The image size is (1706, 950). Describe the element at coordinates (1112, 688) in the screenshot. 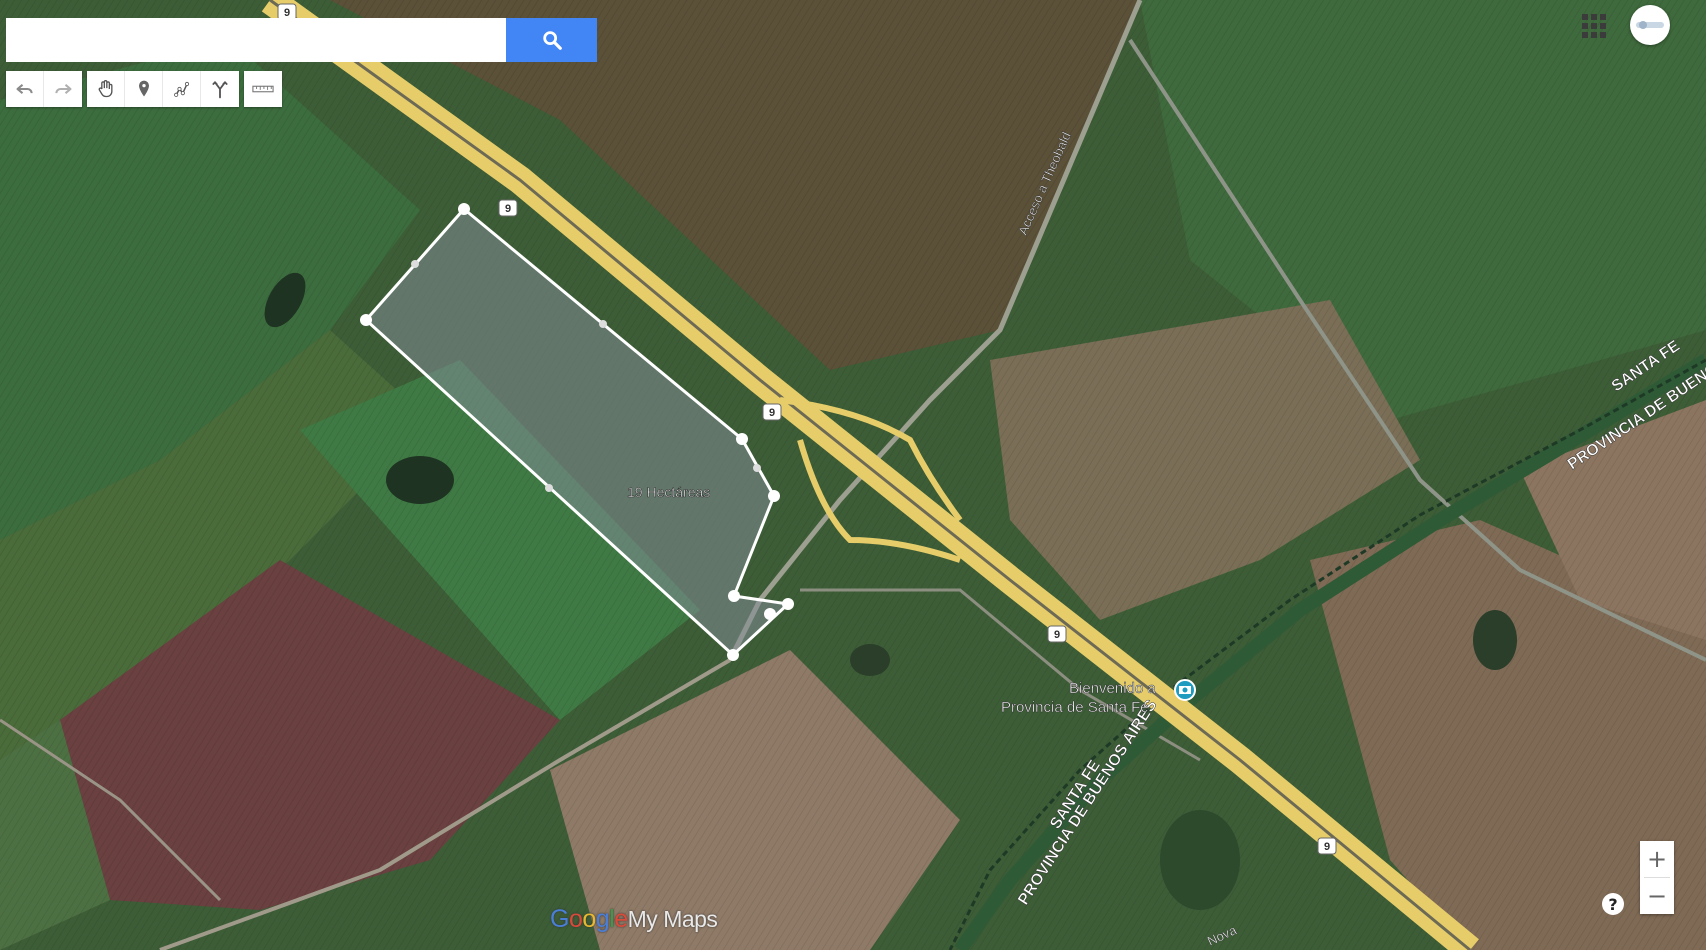

I see `welcome-label-line1: Bienvenido a` at that location.